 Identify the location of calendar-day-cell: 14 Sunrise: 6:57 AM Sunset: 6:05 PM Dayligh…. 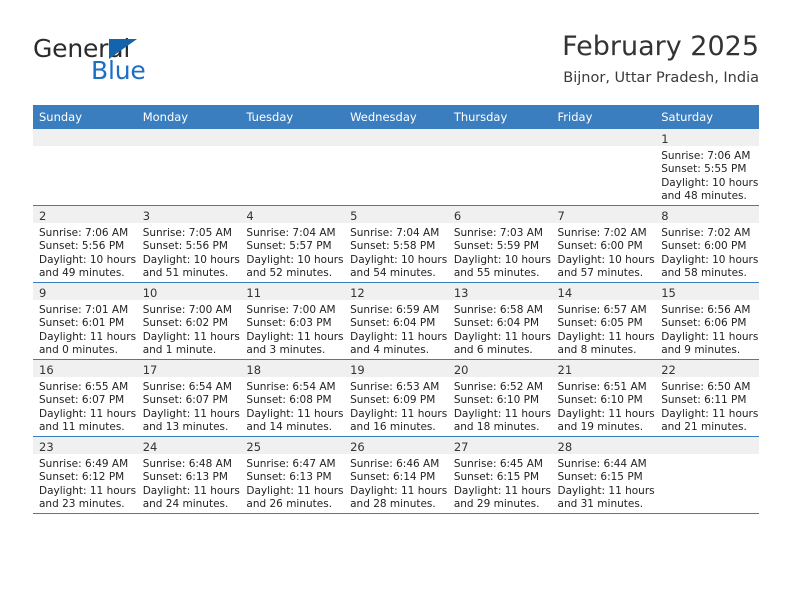
(603, 321).